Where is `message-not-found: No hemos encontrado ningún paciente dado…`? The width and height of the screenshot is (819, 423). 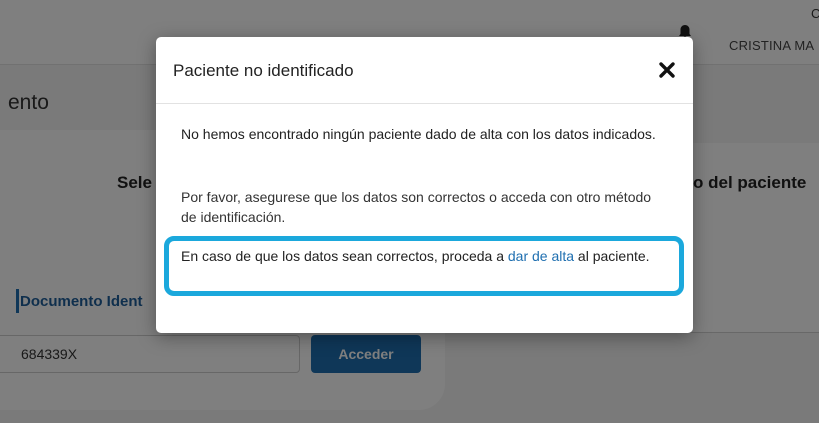
message-not-found: No hemos encontrado ningún paciente dado… is located at coordinates (418, 134).